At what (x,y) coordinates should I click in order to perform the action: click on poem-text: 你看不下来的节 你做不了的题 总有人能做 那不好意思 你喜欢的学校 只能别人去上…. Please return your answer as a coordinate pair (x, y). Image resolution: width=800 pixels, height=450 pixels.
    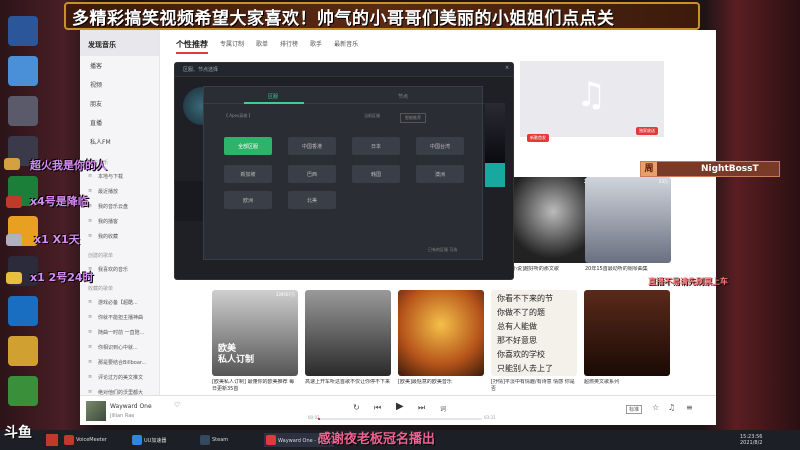
    Looking at the image, I should click on (525, 334).